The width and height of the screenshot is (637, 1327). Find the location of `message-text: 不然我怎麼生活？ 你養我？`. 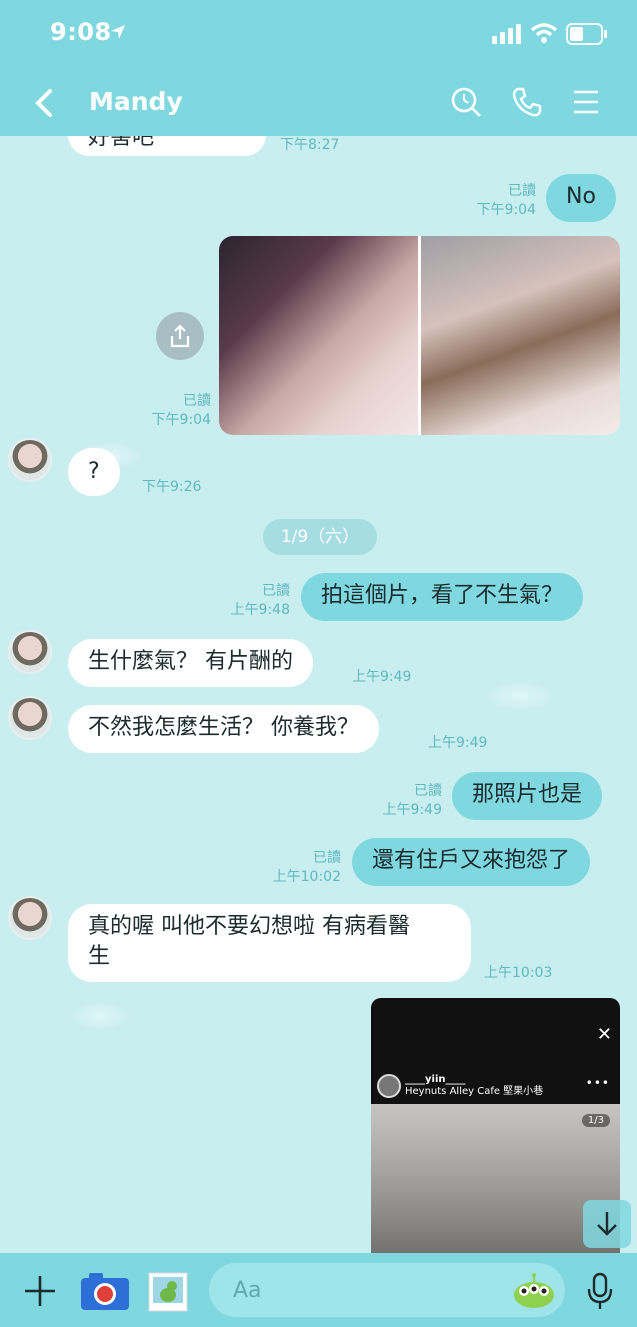

message-text: 不然我怎麼生活？ 你養我？ is located at coordinates (223, 727).